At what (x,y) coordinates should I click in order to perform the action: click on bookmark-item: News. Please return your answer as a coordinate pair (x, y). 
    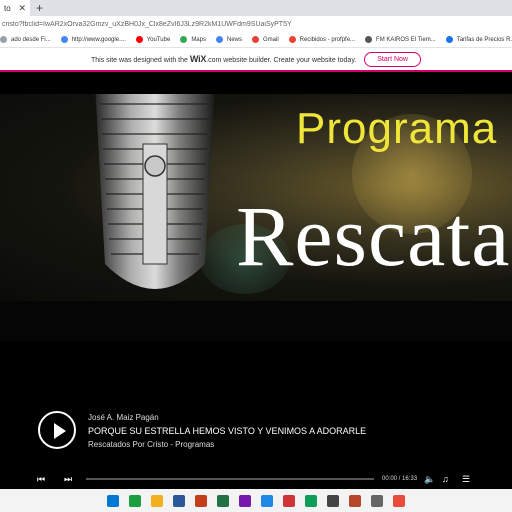
    Looking at the image, I should click on (228, 39).